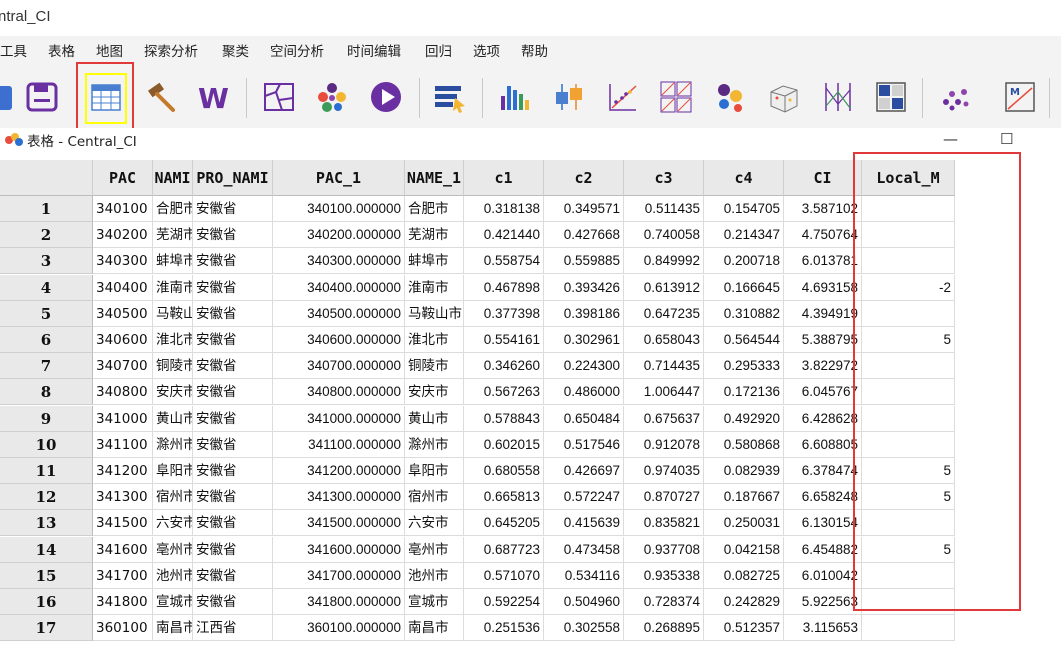  I want to click on menu-table: 表格, so click(61, 50).